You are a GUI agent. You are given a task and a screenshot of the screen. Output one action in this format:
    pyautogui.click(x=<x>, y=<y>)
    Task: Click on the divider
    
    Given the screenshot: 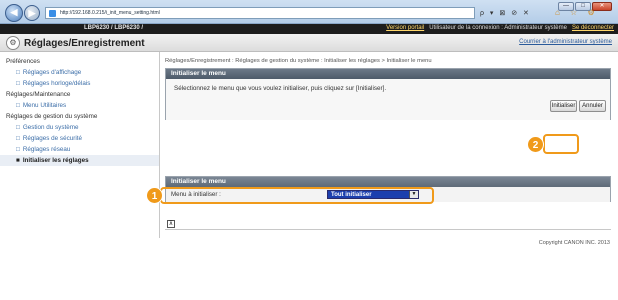 What is the action you would take?
    pyautogui.click(x=388, y=229)
    